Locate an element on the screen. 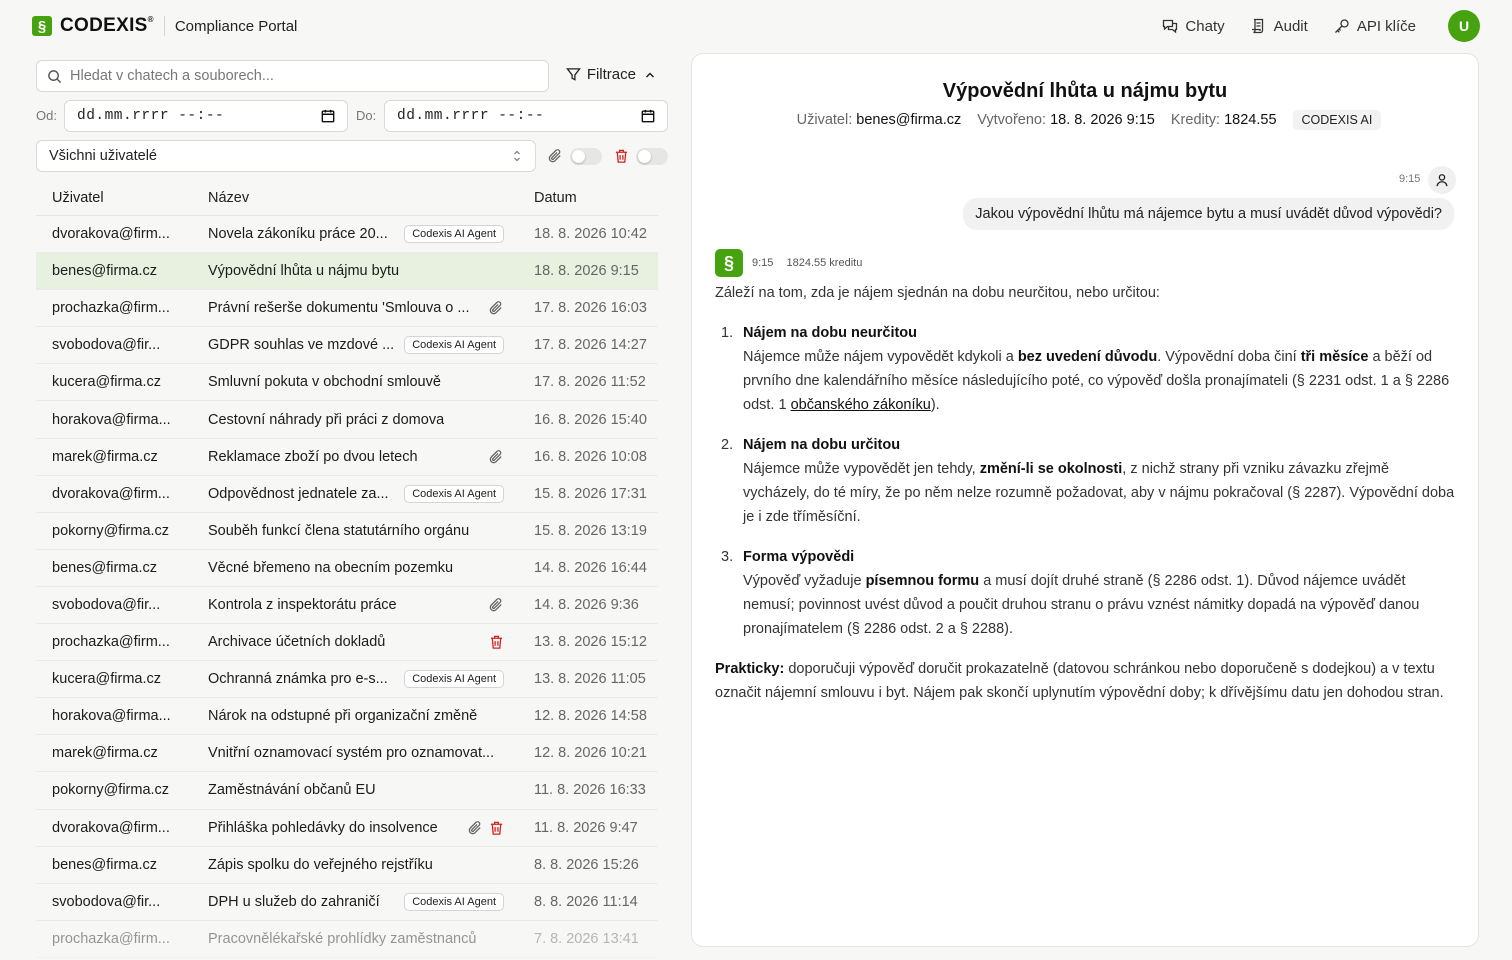 This screenshot has width=1512, height=960. row-date: 17. 8. 2026 11:52 is located at coordinates (590, 382).